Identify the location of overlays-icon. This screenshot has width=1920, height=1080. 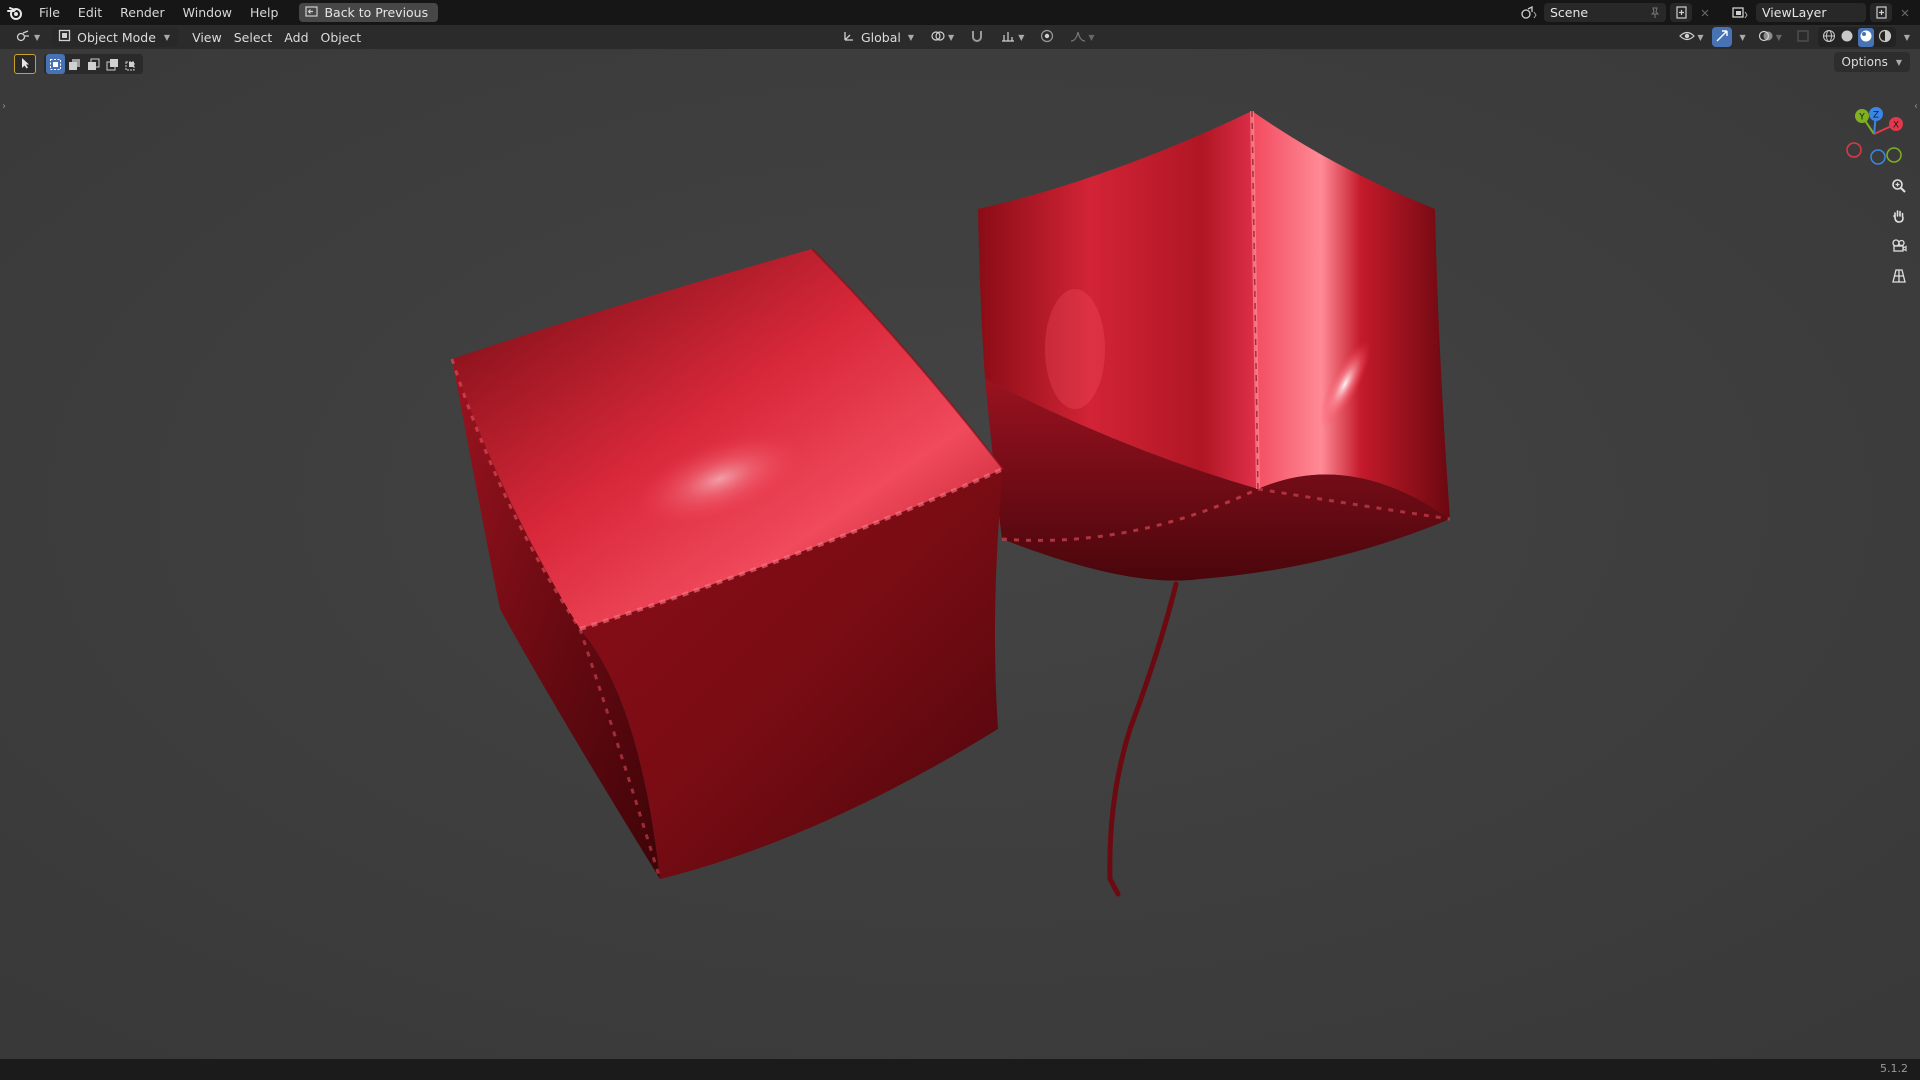
(1766, 37).